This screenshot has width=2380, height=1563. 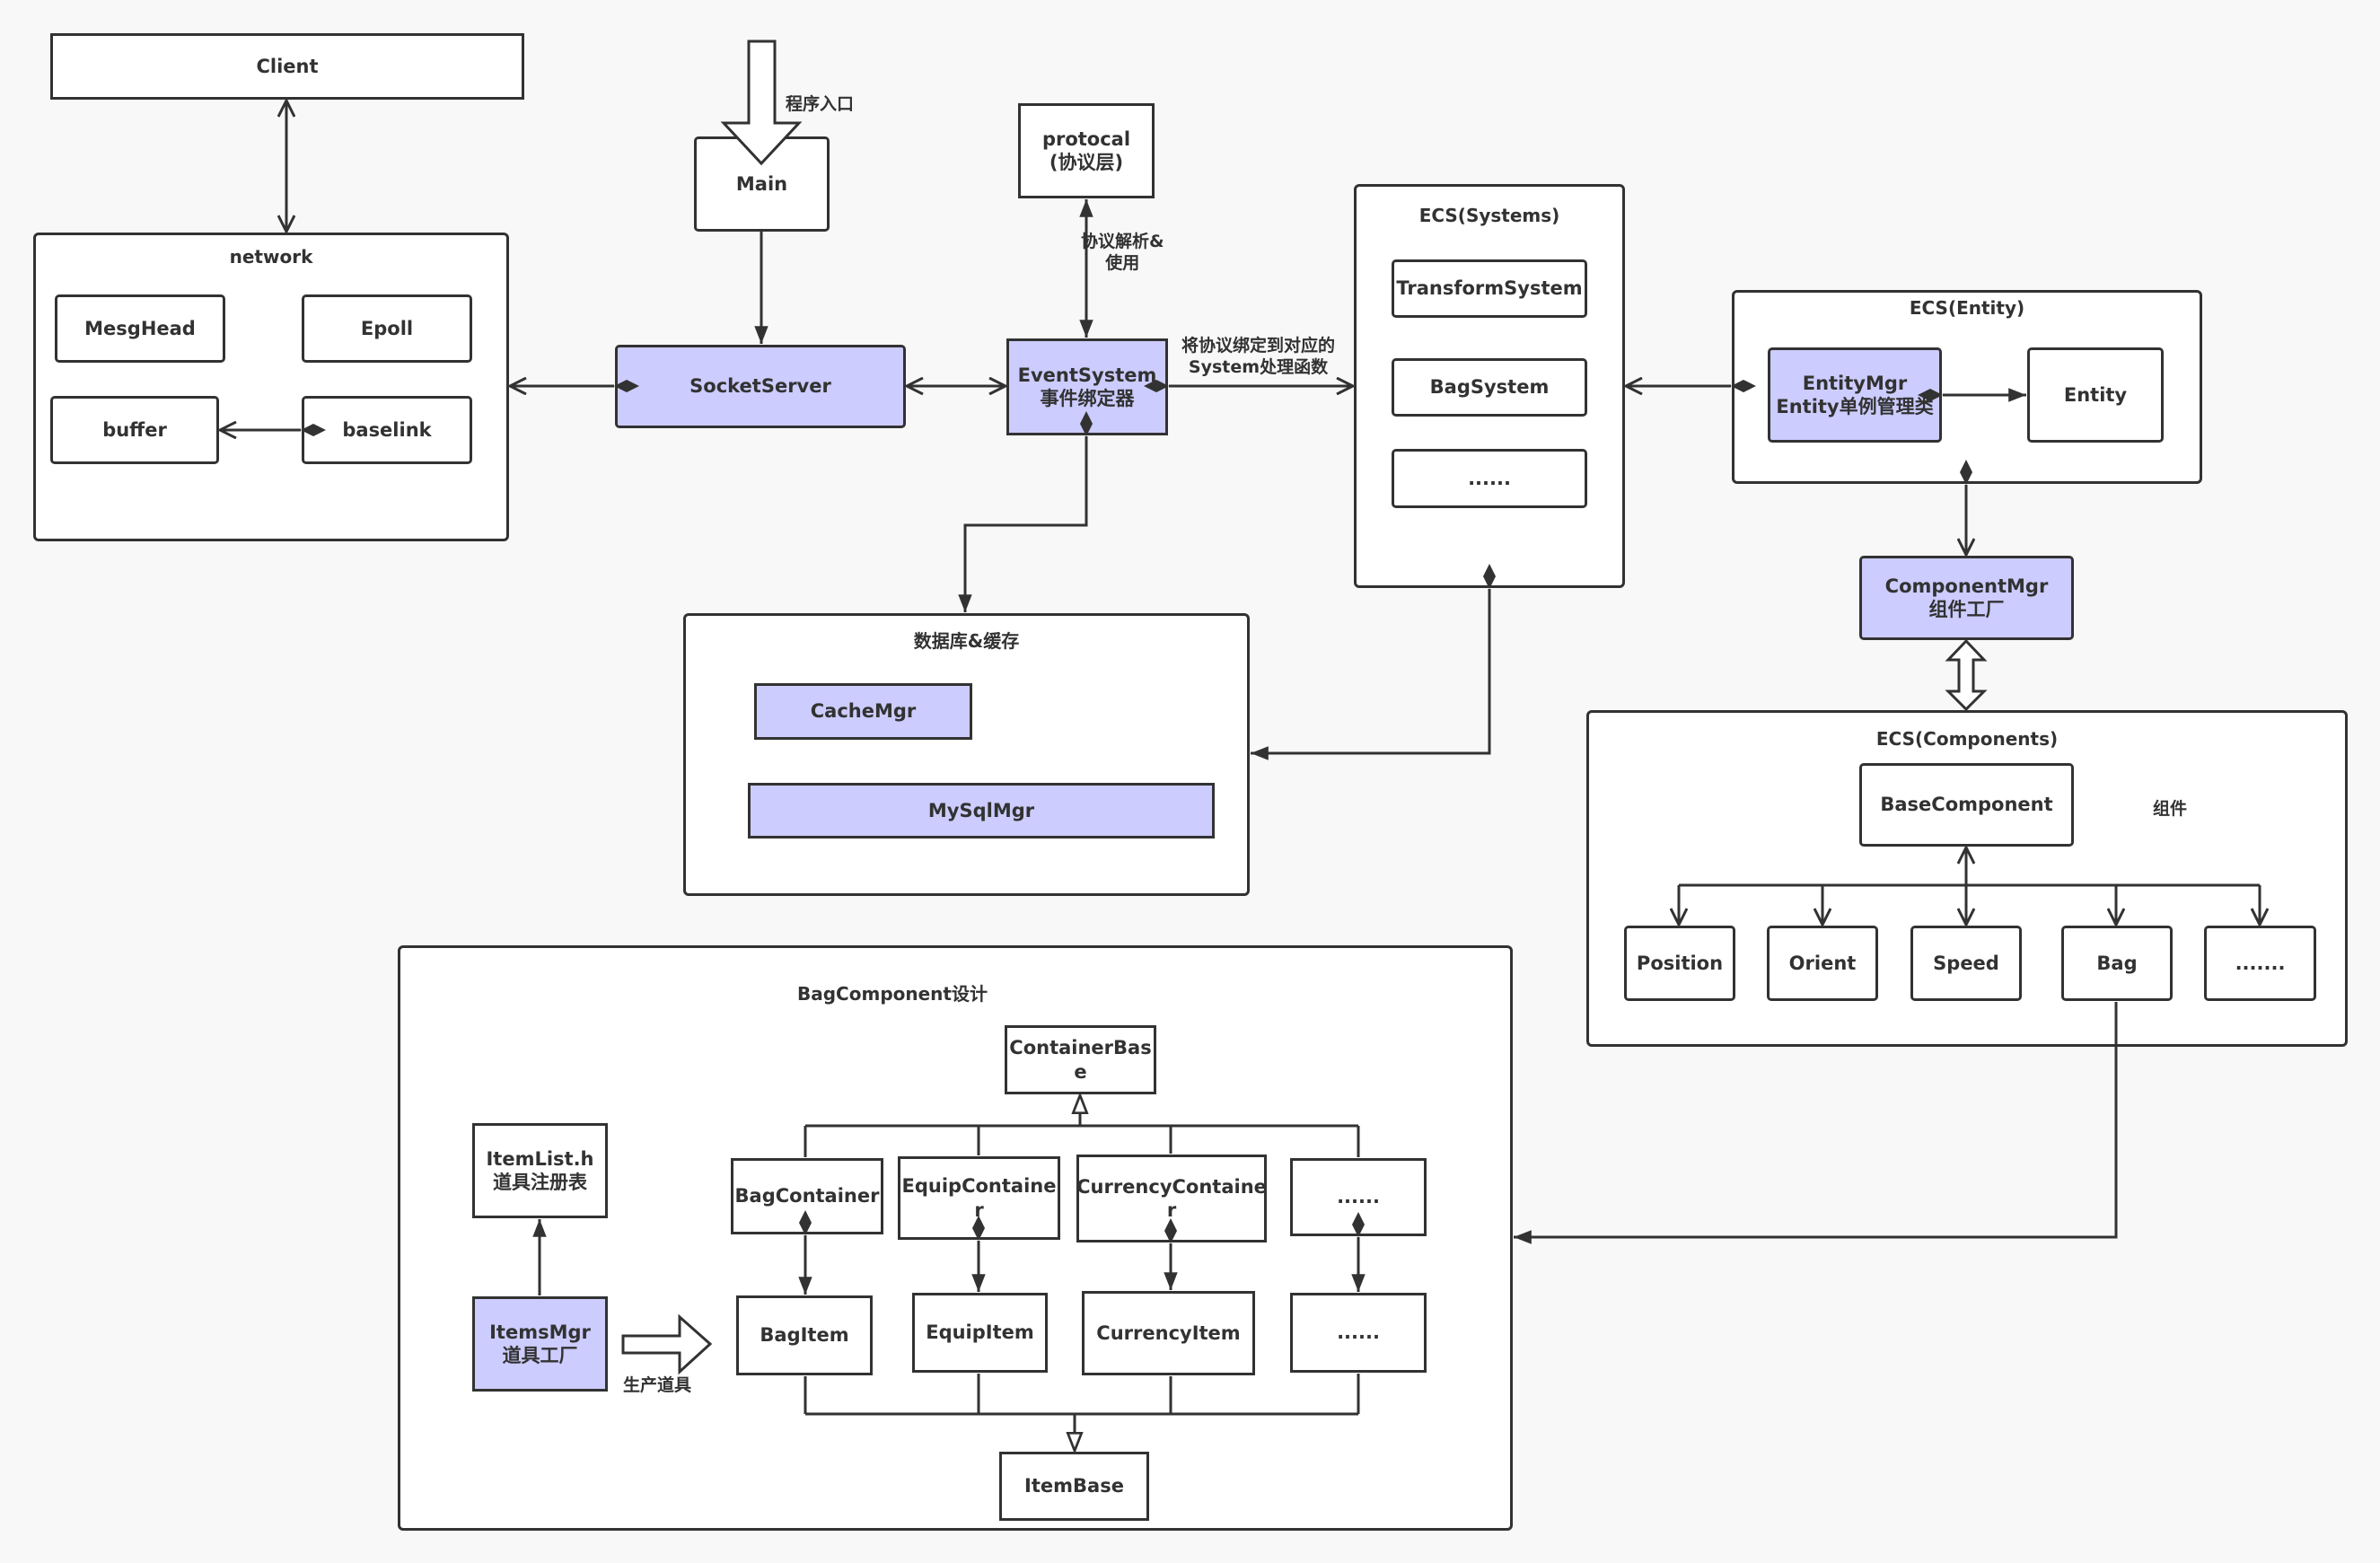 I want to click on bind-edge-label: 将协议绑定到对应的 System处理函数, so click(x=1258, y=356).